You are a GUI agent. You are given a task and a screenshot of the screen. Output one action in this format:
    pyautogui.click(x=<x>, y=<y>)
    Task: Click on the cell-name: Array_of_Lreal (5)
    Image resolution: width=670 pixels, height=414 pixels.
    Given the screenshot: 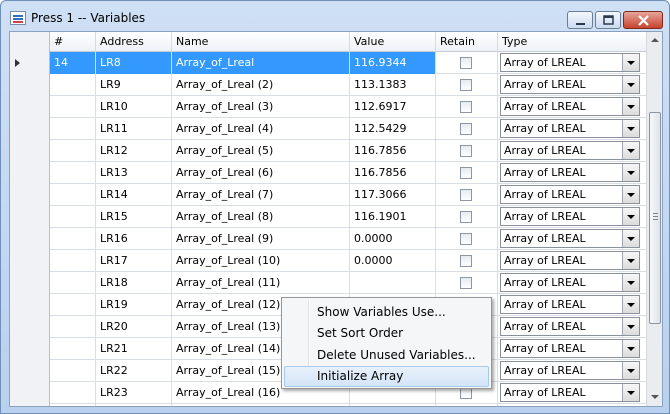 What is the action you would take?
    pyautogui.click(x=261, y=151)
    